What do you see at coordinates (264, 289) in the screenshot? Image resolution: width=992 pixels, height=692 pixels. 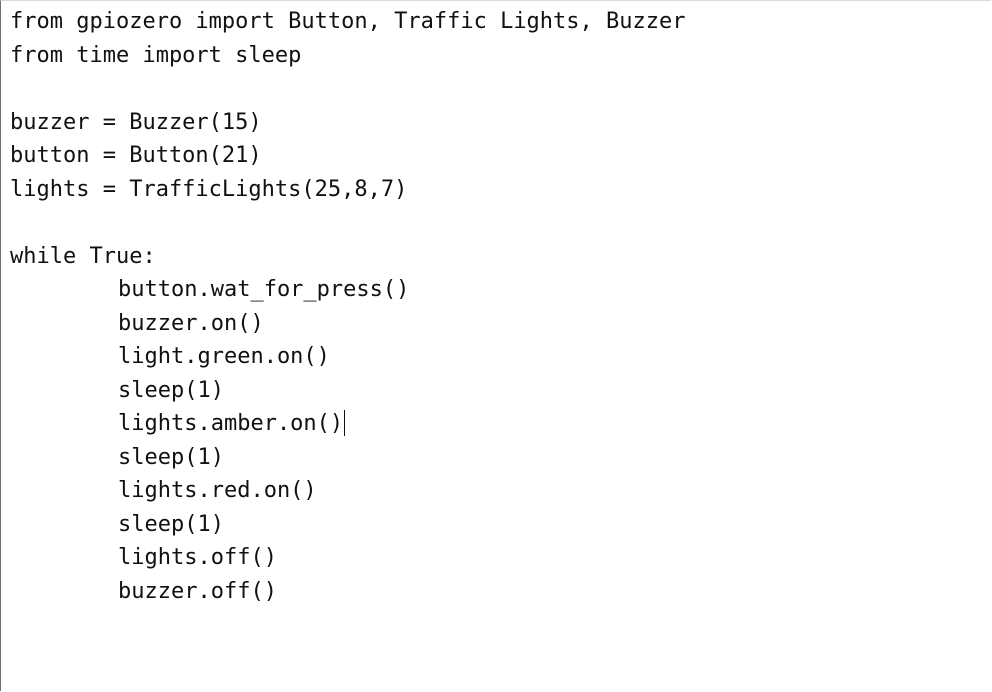 I see `code-line-text: button.wat_for_press()` at bounding box center [264, 289].